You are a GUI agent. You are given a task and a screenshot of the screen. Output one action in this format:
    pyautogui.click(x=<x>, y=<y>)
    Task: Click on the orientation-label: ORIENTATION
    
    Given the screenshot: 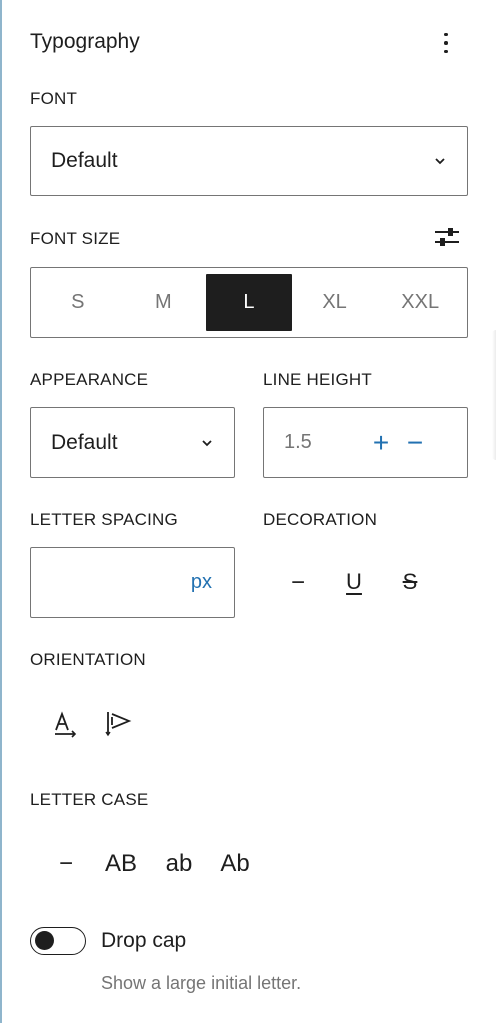 What is the action you would take?
    pyautogui.click(x=88, y=659)
    